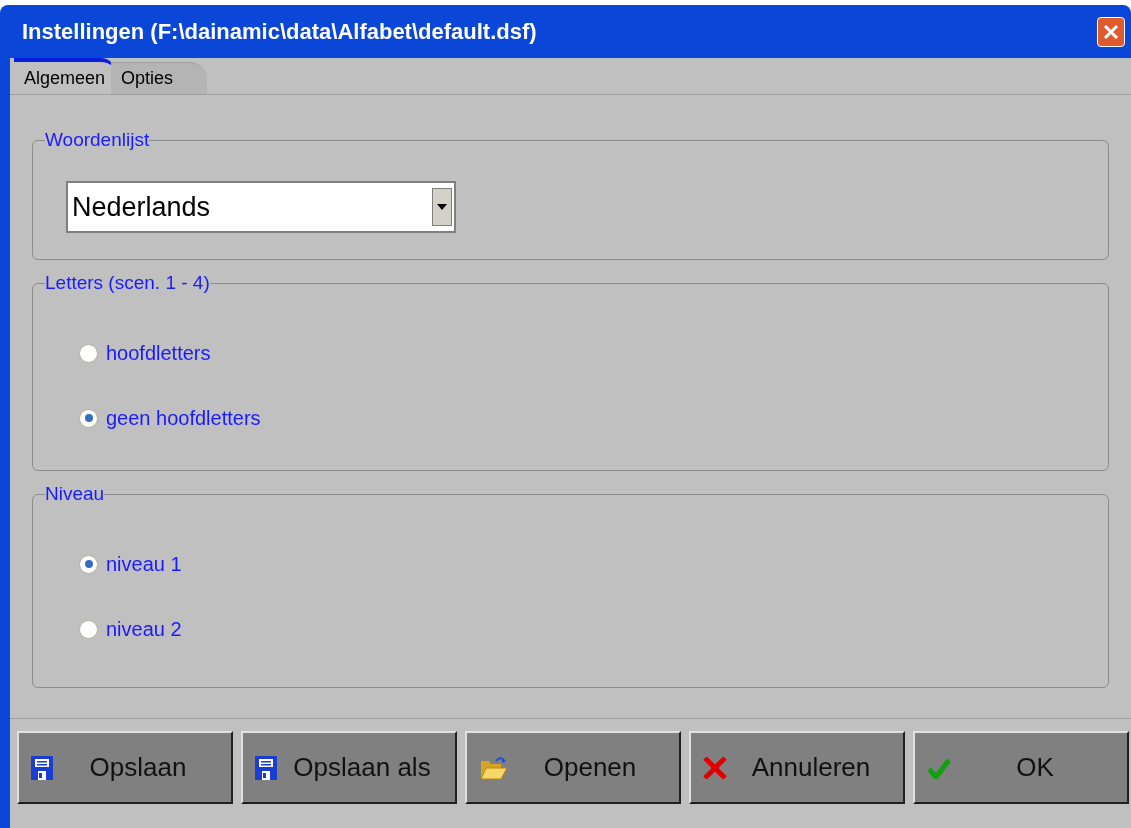 The width and height of the screenshot is (1131, 828). I want to click on radio-label: niveau 1, so click(144, 564).